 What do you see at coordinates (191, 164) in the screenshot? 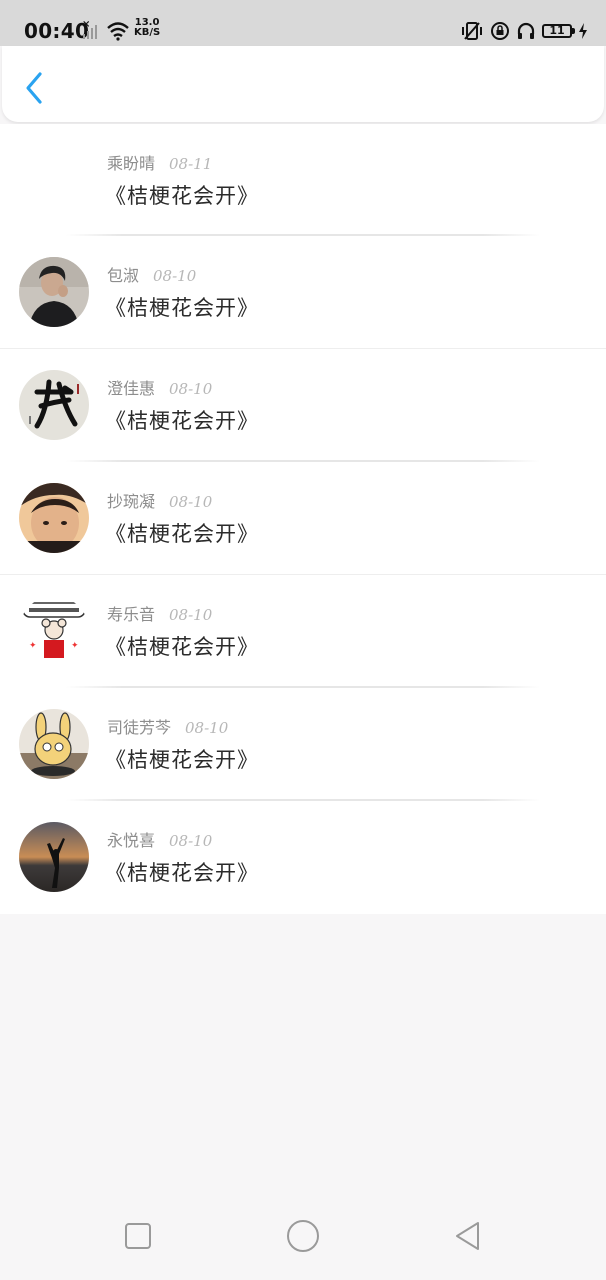
I see `item-date: 08-11` at bounding box center [191, 164].